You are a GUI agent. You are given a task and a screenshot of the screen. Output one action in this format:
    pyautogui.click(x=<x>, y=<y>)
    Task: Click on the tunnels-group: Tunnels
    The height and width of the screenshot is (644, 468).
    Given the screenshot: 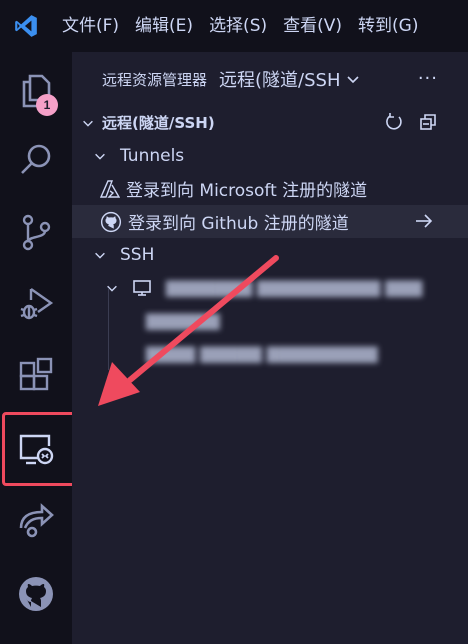 What is the action you would take?
    pyautogui.click(x=270, y=155)
    